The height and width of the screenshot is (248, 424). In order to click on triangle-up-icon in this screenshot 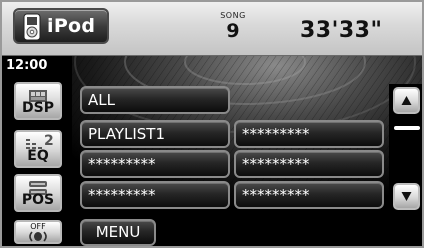, I will do `click(406, 100)`.